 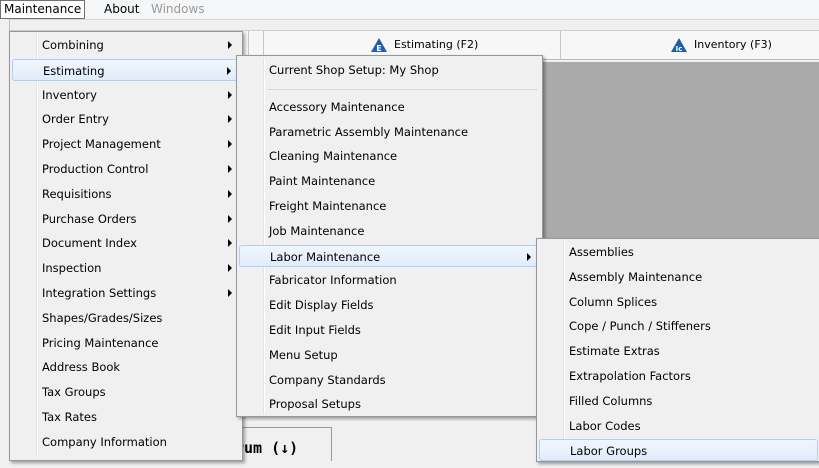 I want to click on maintenance-item-requisitions: Requisitions, so click(x=126, y=194).